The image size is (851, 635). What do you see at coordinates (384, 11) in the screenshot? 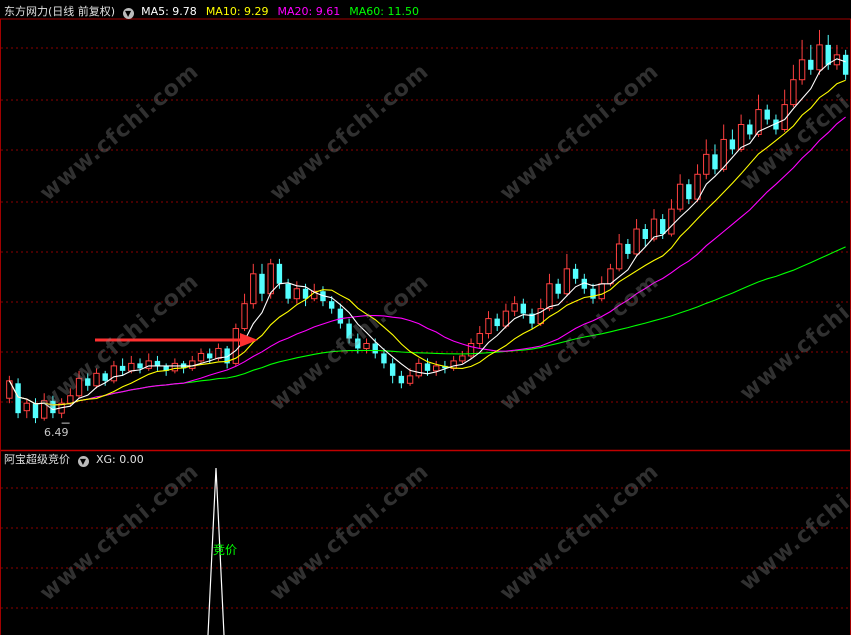
I see `ma-legend-item: MA60: 11.50` at bounding box center [384, 11].